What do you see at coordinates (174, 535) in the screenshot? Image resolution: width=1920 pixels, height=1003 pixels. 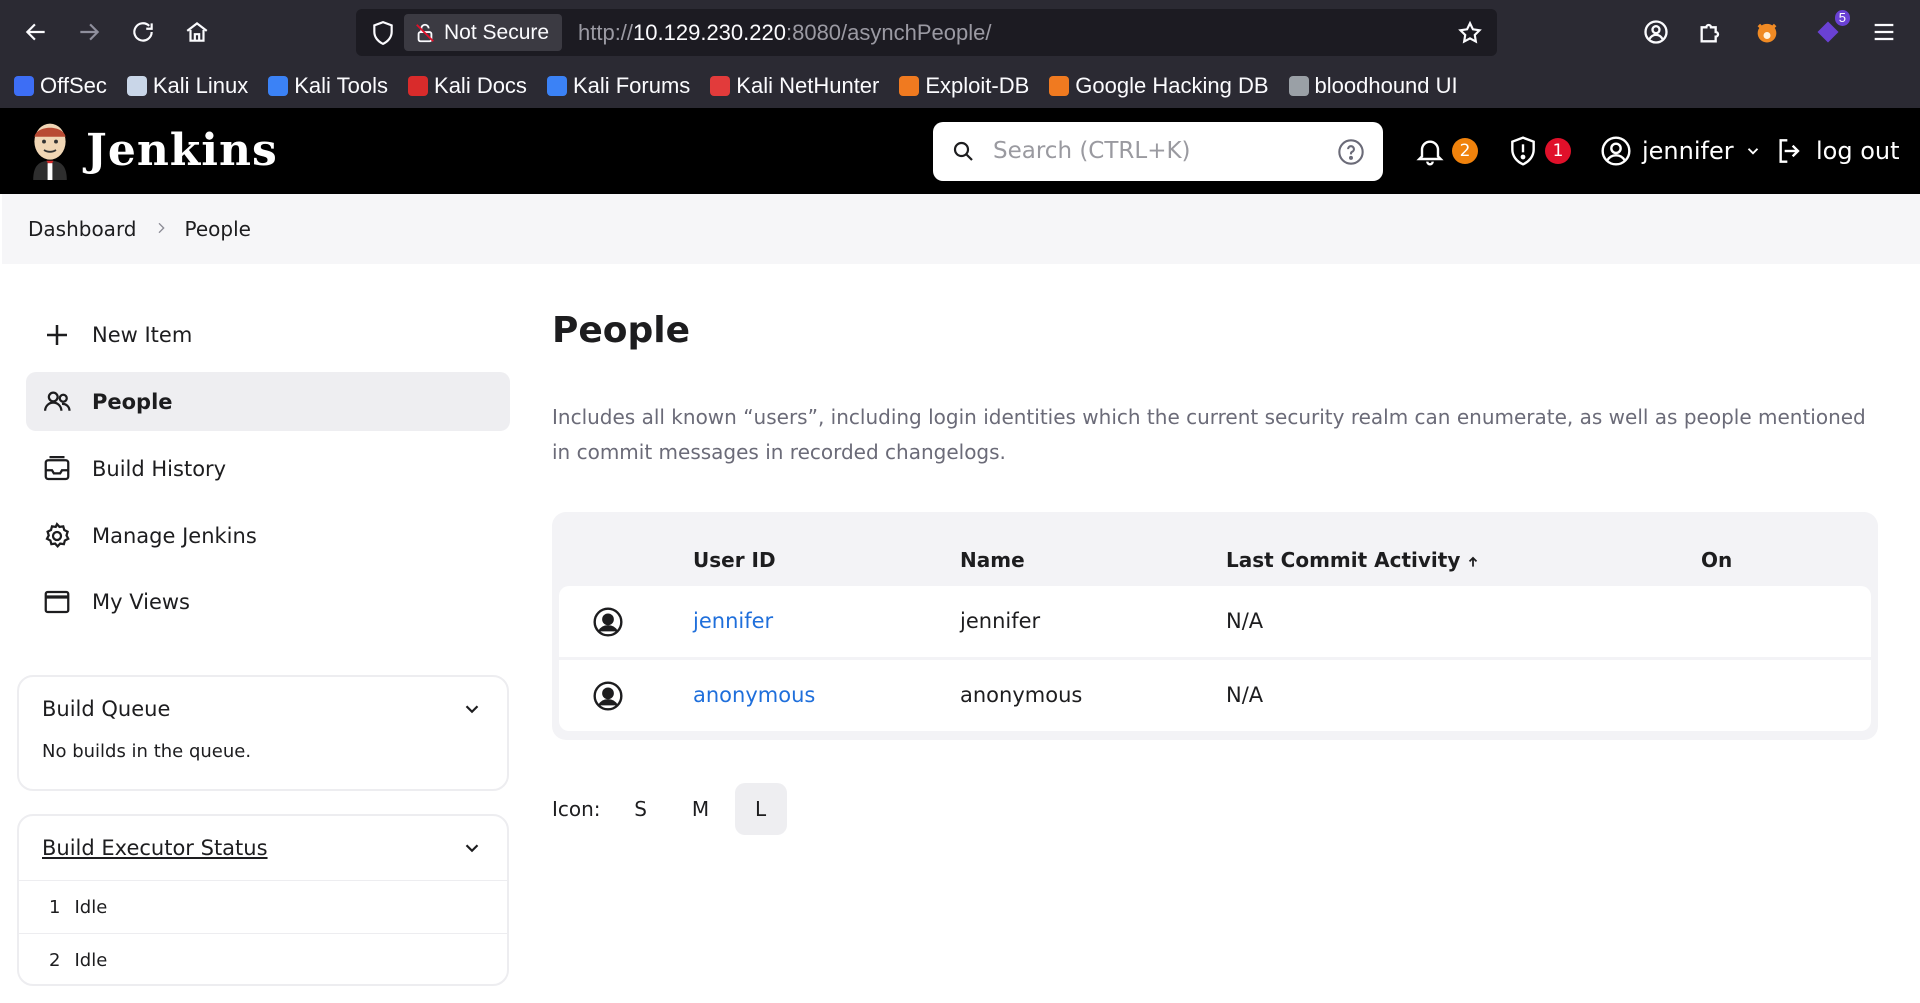 I see `sidebar-item-label: Manage Jenkins` at bounding box center [174, 535].